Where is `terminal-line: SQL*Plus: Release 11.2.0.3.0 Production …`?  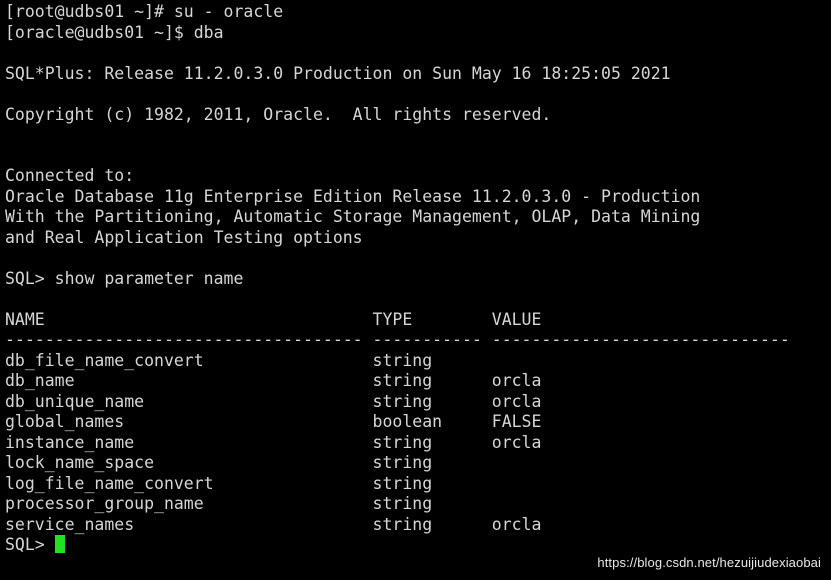
terminal-line: SQL*Plus: Release 11.2.0.3.0 Production … is located at coordinates (338, 73).